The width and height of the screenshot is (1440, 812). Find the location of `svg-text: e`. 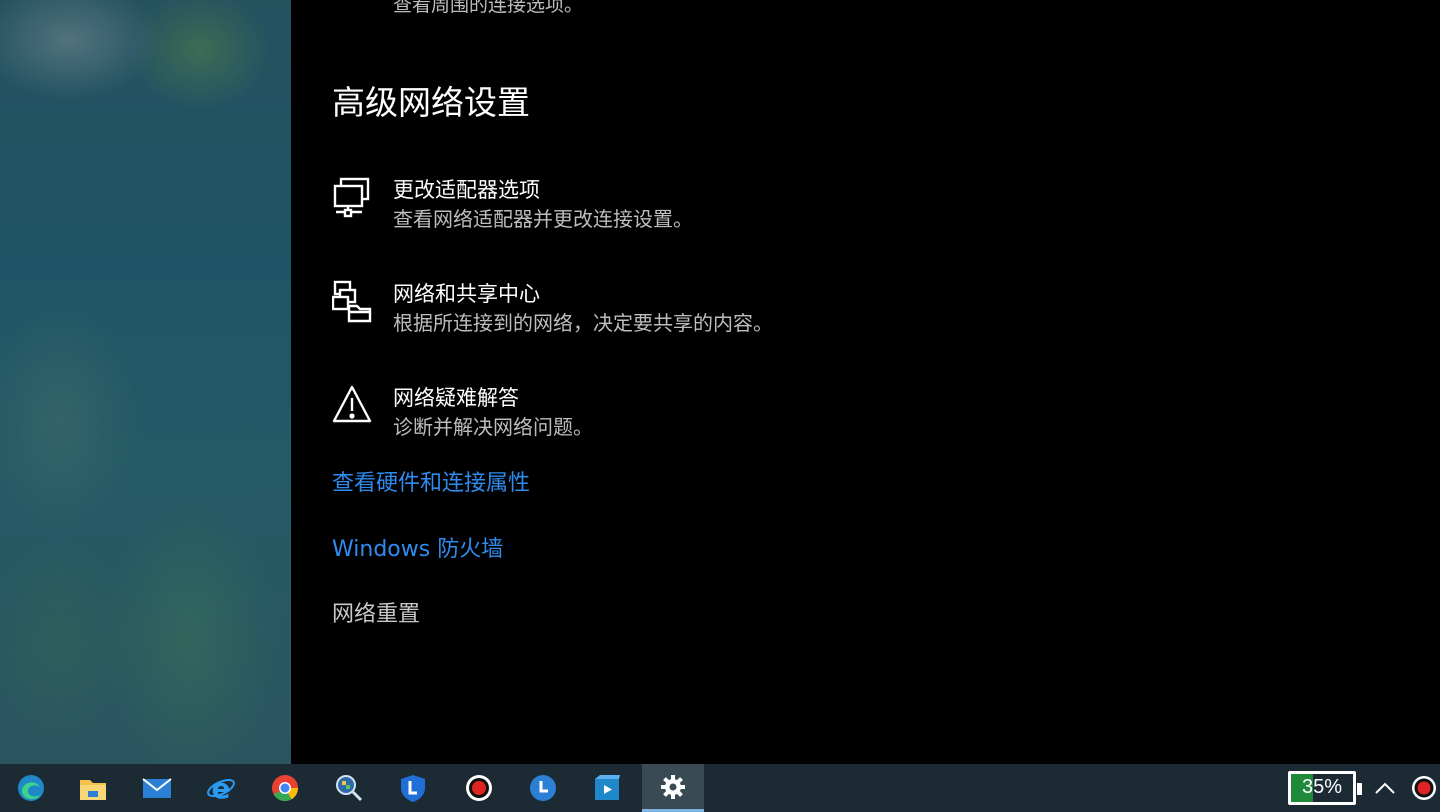

svg-text: e is located at coordinates (221, 788).